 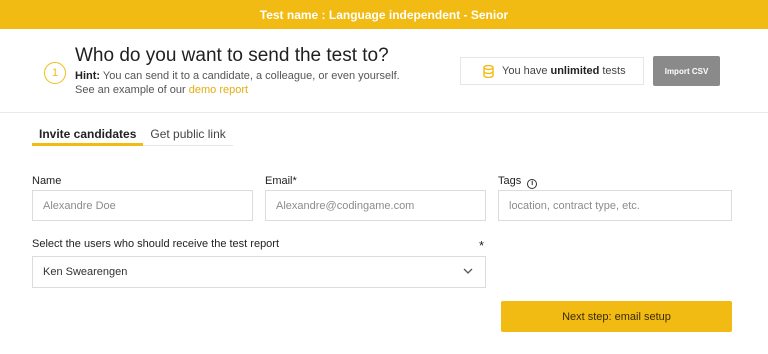 I want to click on test-quota-box: You have unlimited tests, so click(x=552, y=71).